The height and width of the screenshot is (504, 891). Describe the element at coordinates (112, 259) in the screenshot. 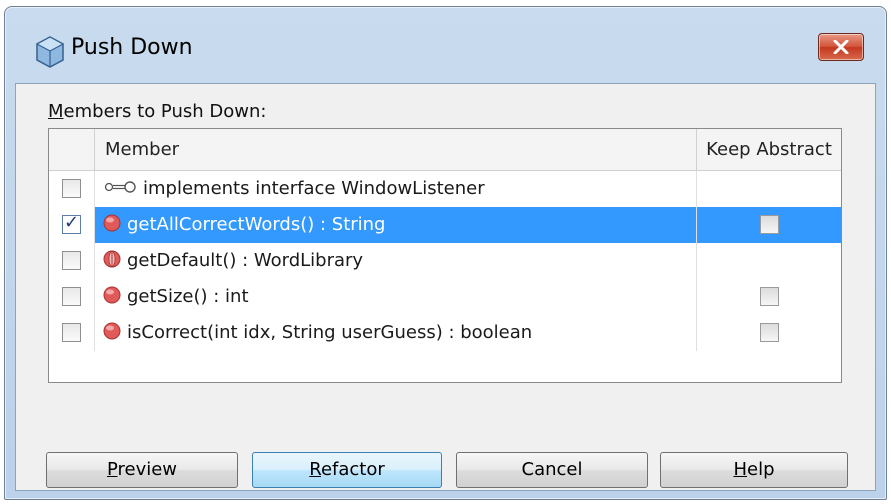

I see `abstract-method-icon` at that location.